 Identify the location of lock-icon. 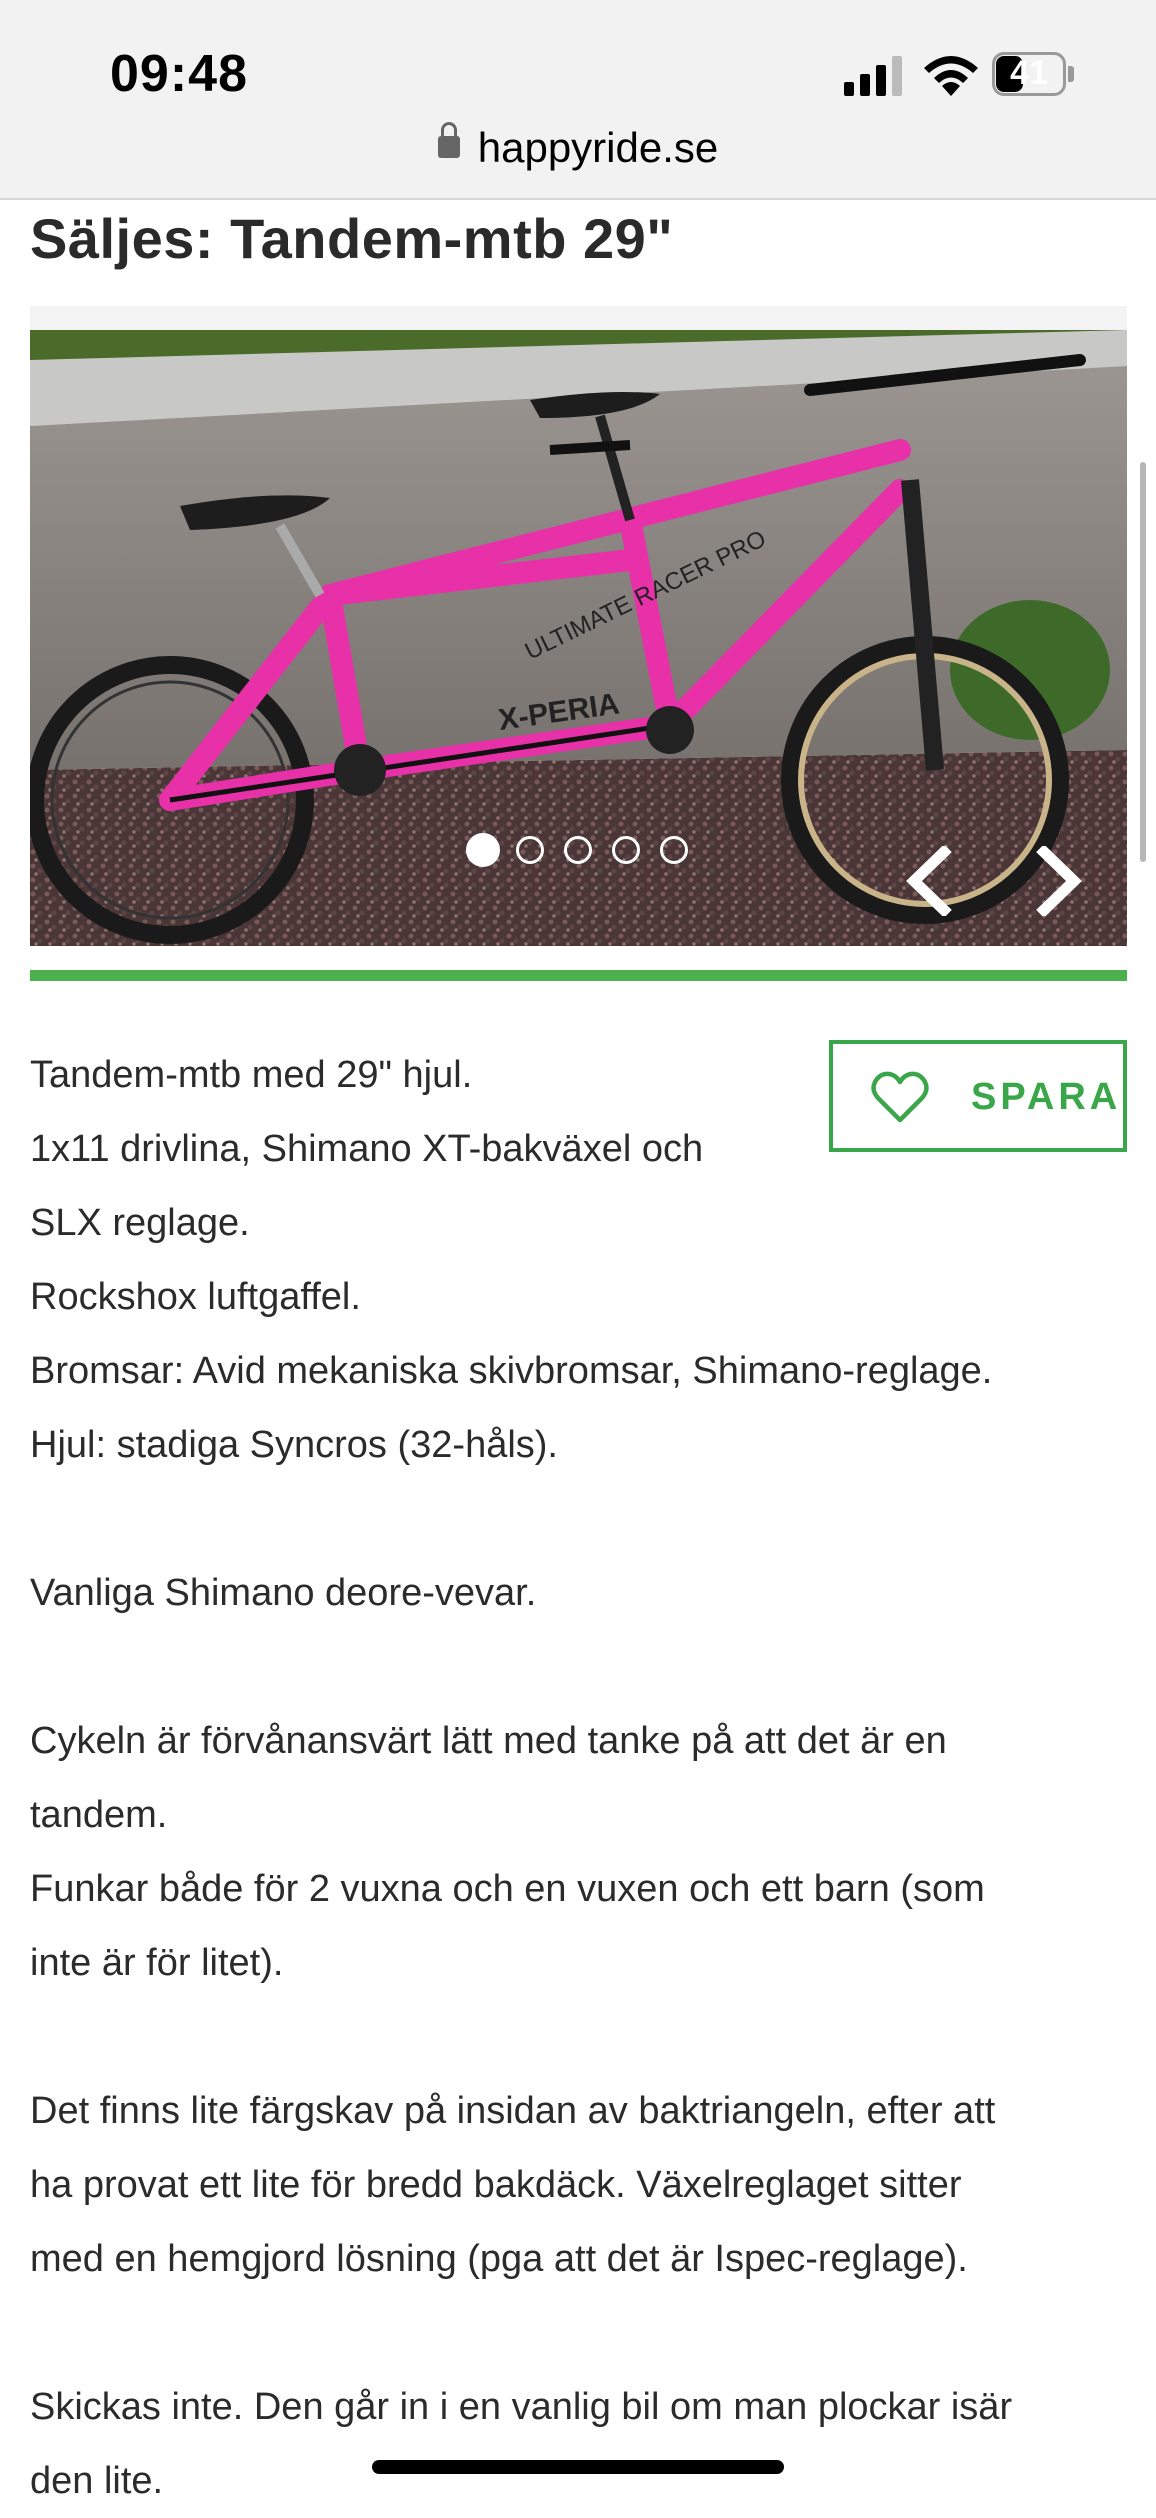
(448, 139).